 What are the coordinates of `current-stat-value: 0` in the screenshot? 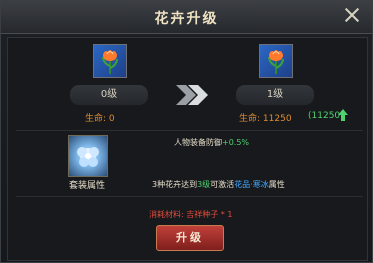 It's located at (111, 119).